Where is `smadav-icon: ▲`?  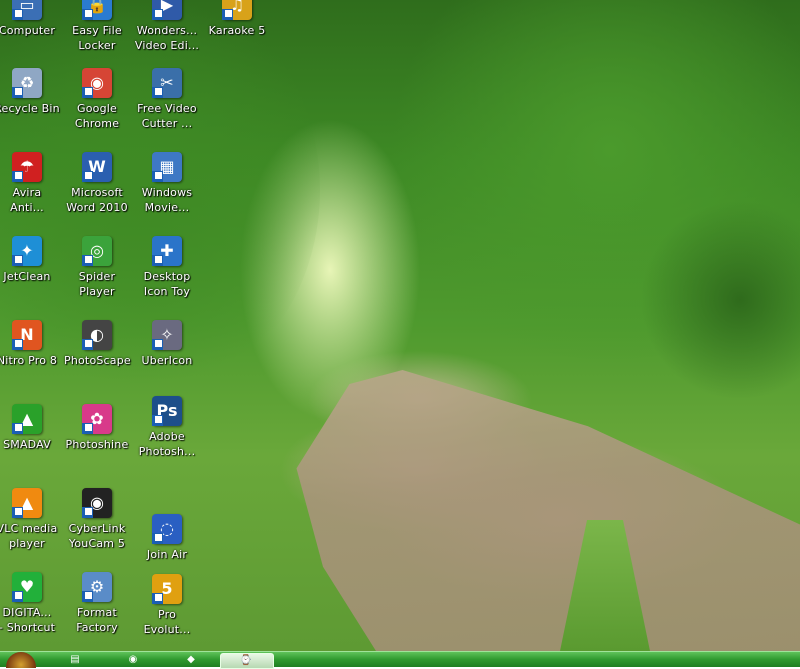
smadav-icon: ▲ is located at coordinates (27, 419).